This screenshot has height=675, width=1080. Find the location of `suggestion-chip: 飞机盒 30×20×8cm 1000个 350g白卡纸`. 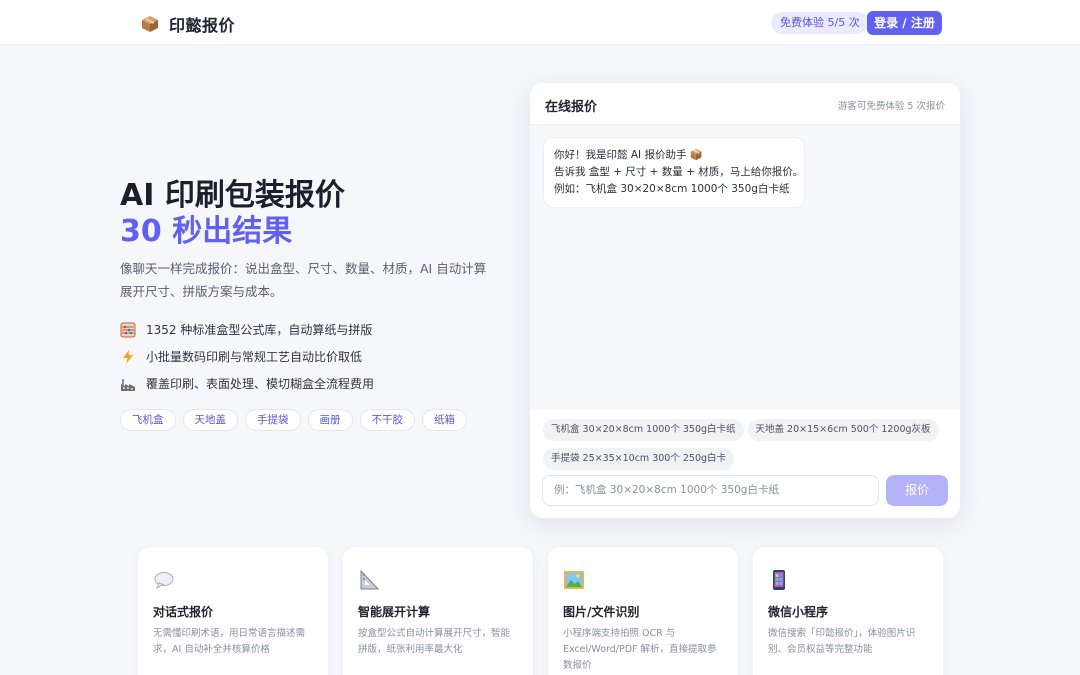

suggestion-chip: 飞机盒 30×20×8cm 1000个 350g白卡纸 is located at coordinates (643, 430).